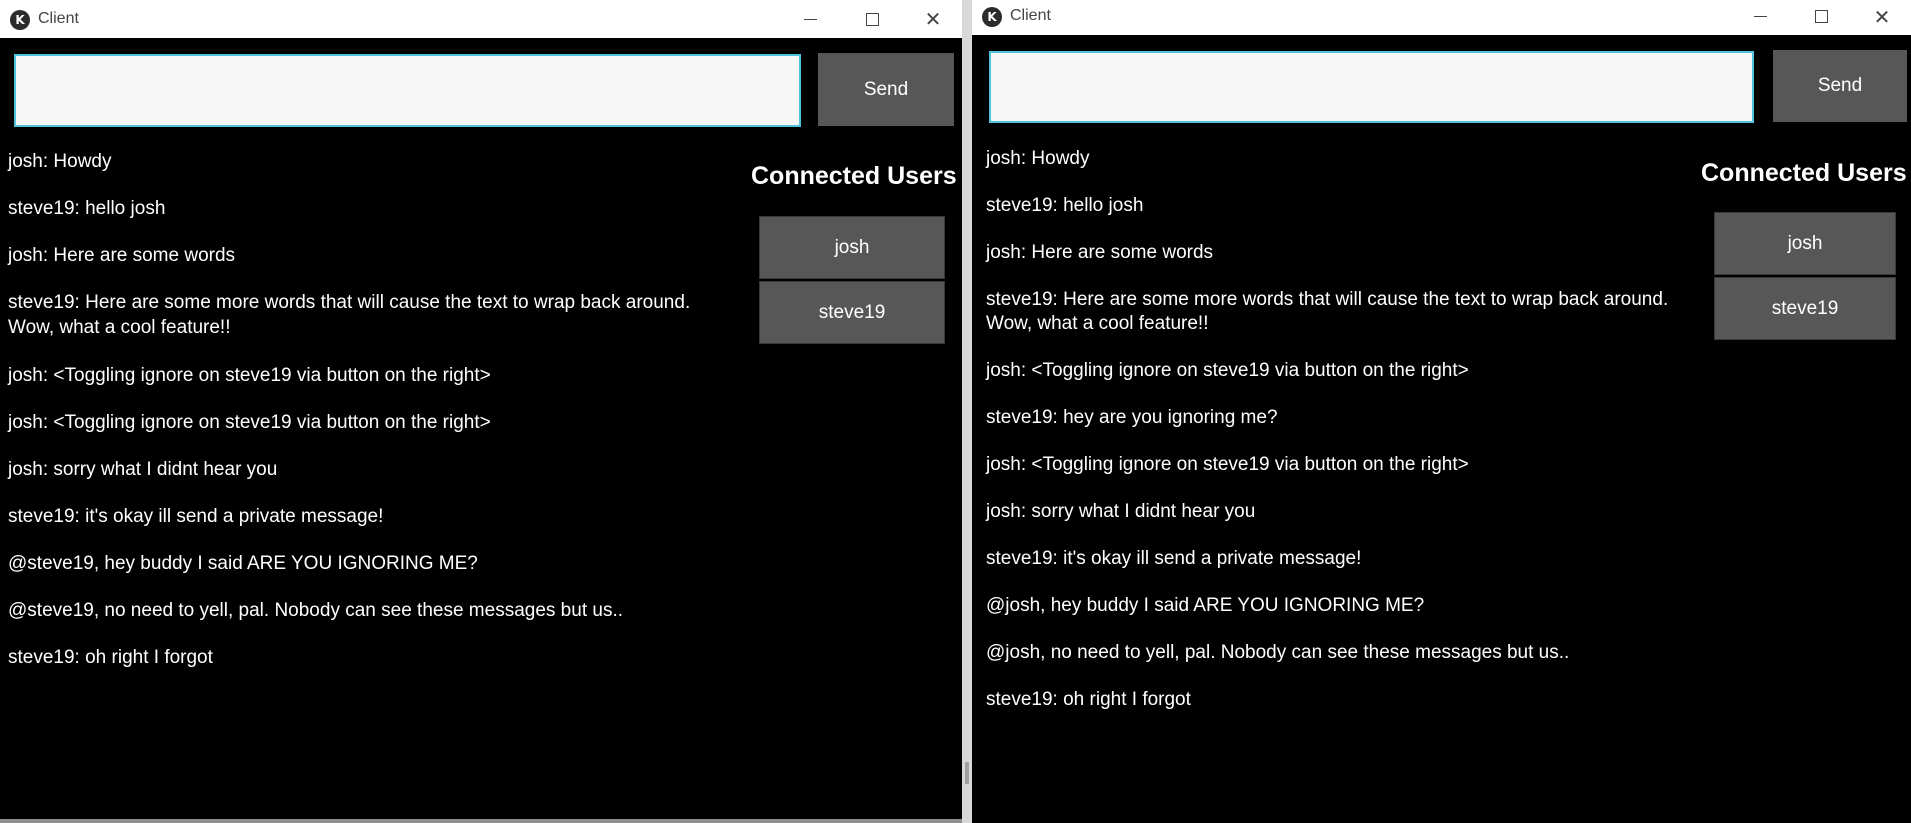 The height and width of the screenshot is (823, 1911). Describe the element at coordinates (1132, 417) in the screenshot. I see `chat-message: steve19: hey are you ignoring me?` at that location.